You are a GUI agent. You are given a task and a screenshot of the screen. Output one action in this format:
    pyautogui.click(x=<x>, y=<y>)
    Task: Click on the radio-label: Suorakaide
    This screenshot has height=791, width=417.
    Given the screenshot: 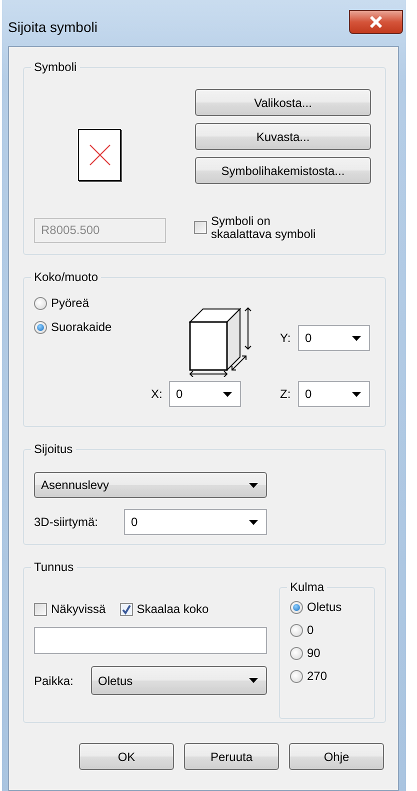 What is the action you would take?
    pyautogui.click(x=81, y=327)
    